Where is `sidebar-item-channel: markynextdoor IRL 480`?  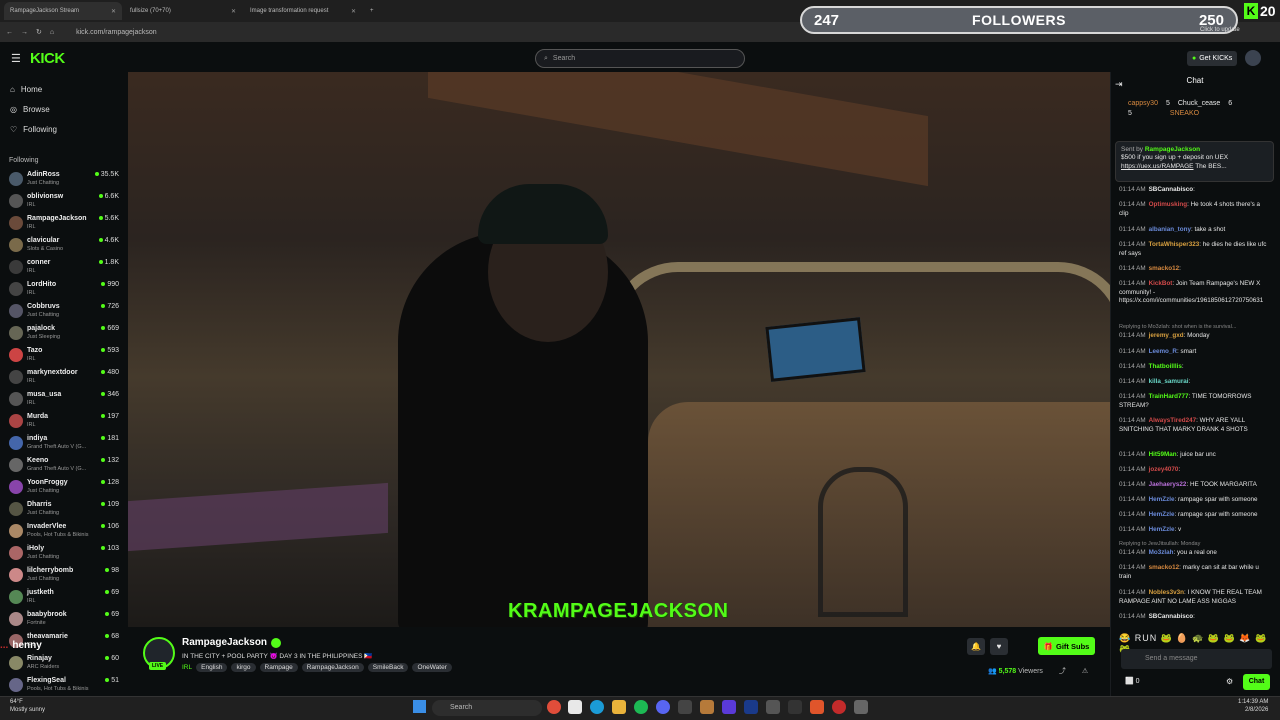 sidebar-item-channel: markynextdoor IRL 480 is located at coordinates (65, 379).